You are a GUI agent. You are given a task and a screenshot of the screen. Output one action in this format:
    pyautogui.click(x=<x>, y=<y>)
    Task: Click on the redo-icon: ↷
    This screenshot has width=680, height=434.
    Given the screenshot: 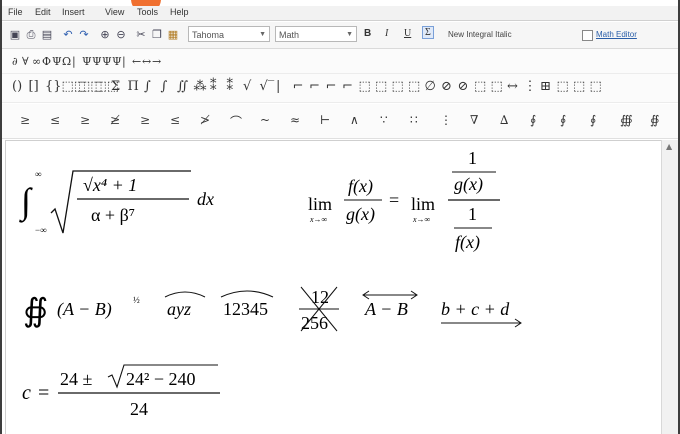 What is the action you would take?
    pyautogui.click(x=84, y=35)
    